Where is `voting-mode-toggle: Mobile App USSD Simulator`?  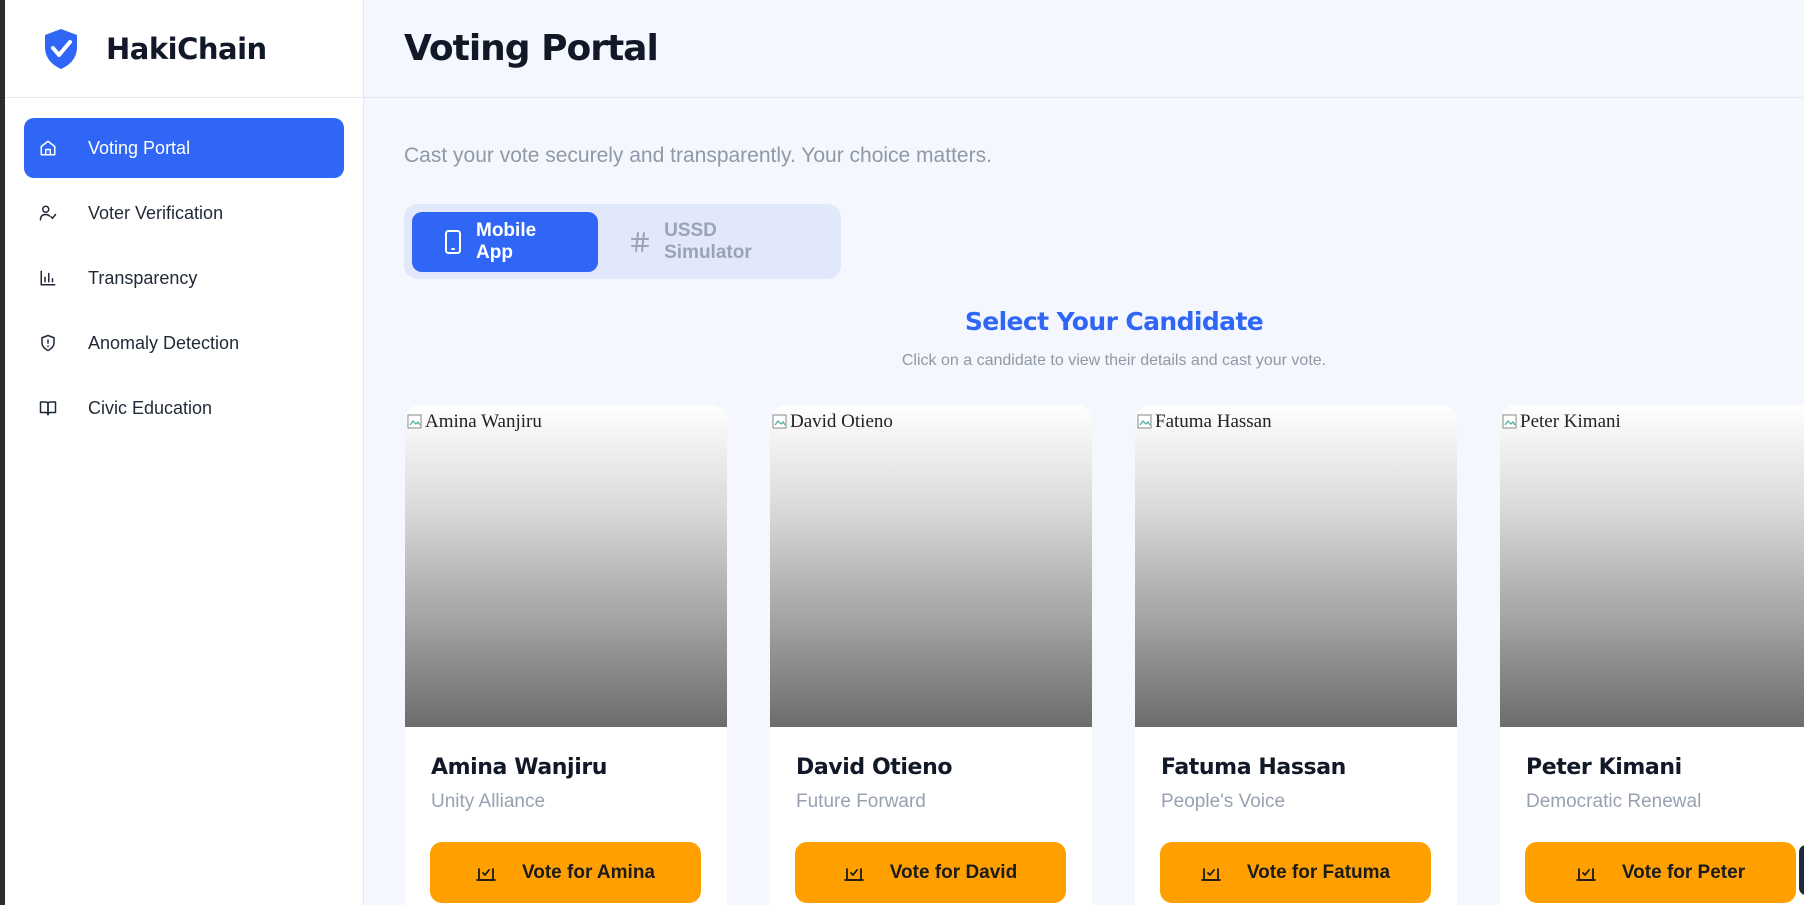
voting-mode-toggle: Mobile App USSD Simulator is located at coordinates (622, 241).